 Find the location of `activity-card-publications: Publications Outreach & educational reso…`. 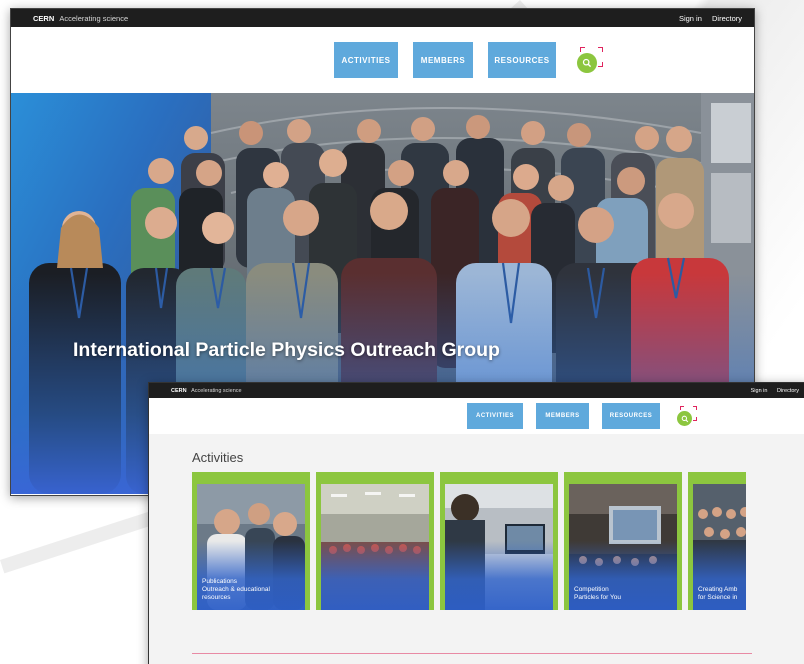

activity-card-publications: Publications Outreach & educational reso… is located at coordinates (251, 541).